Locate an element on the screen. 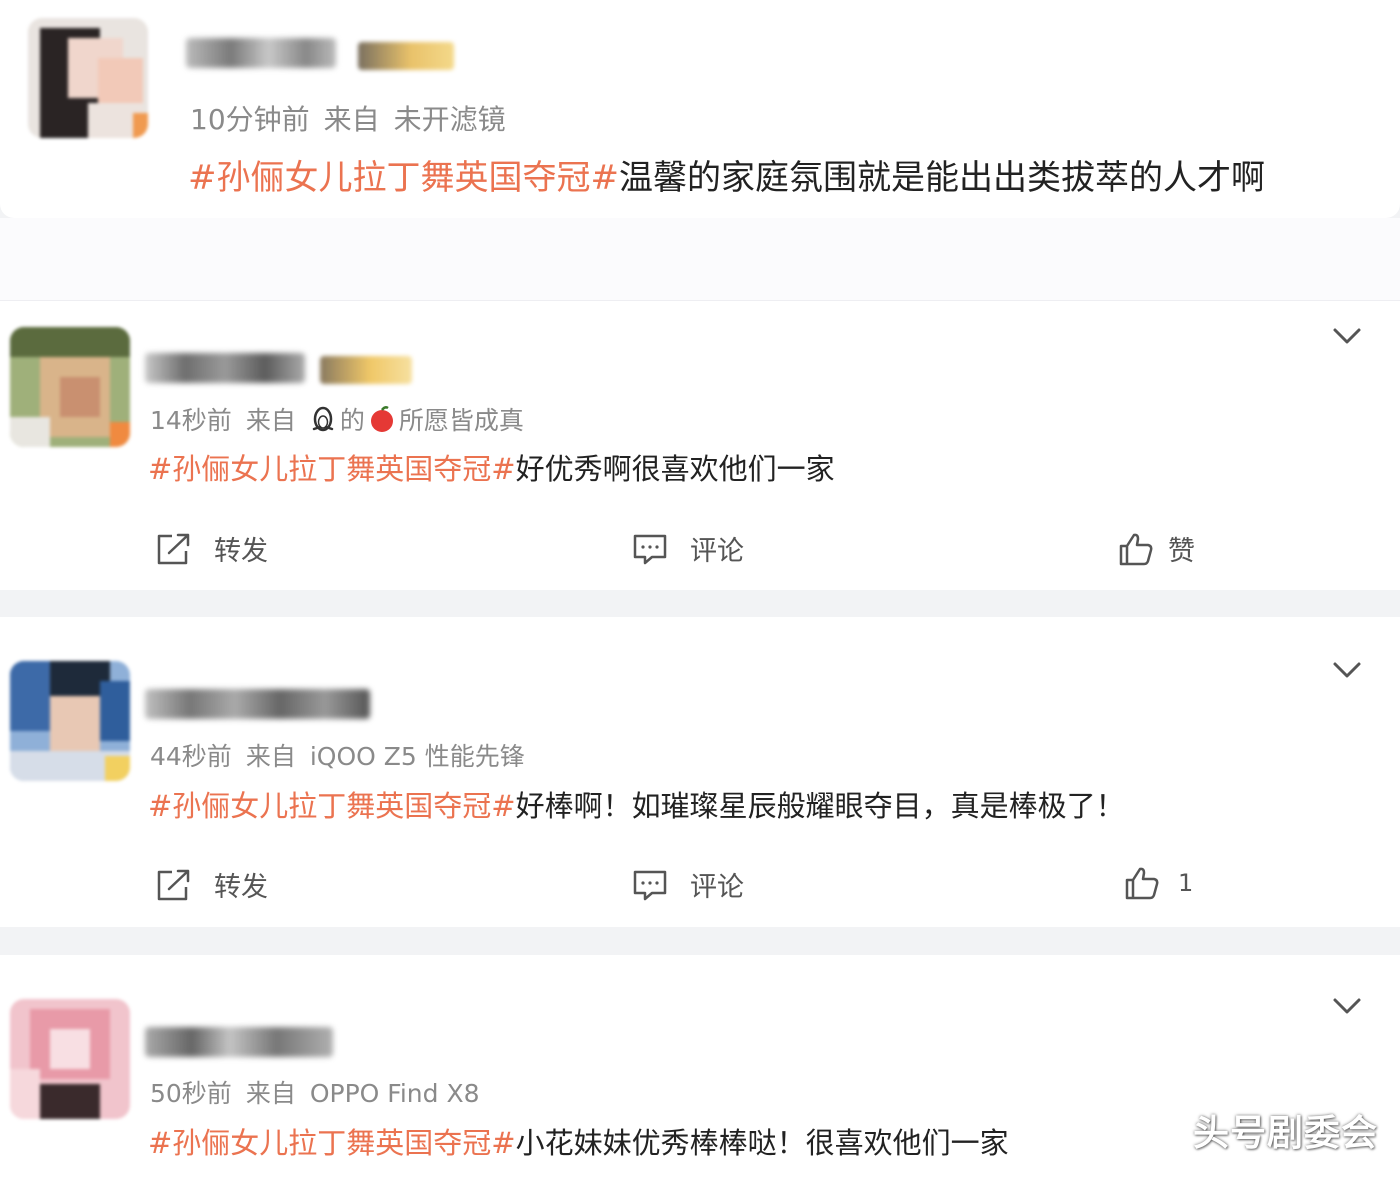  post-content: #孙俪女儿拉丁舞英国夺冠#好优秀啊很喜欢他们一家 is located at coordinates (491, 467).